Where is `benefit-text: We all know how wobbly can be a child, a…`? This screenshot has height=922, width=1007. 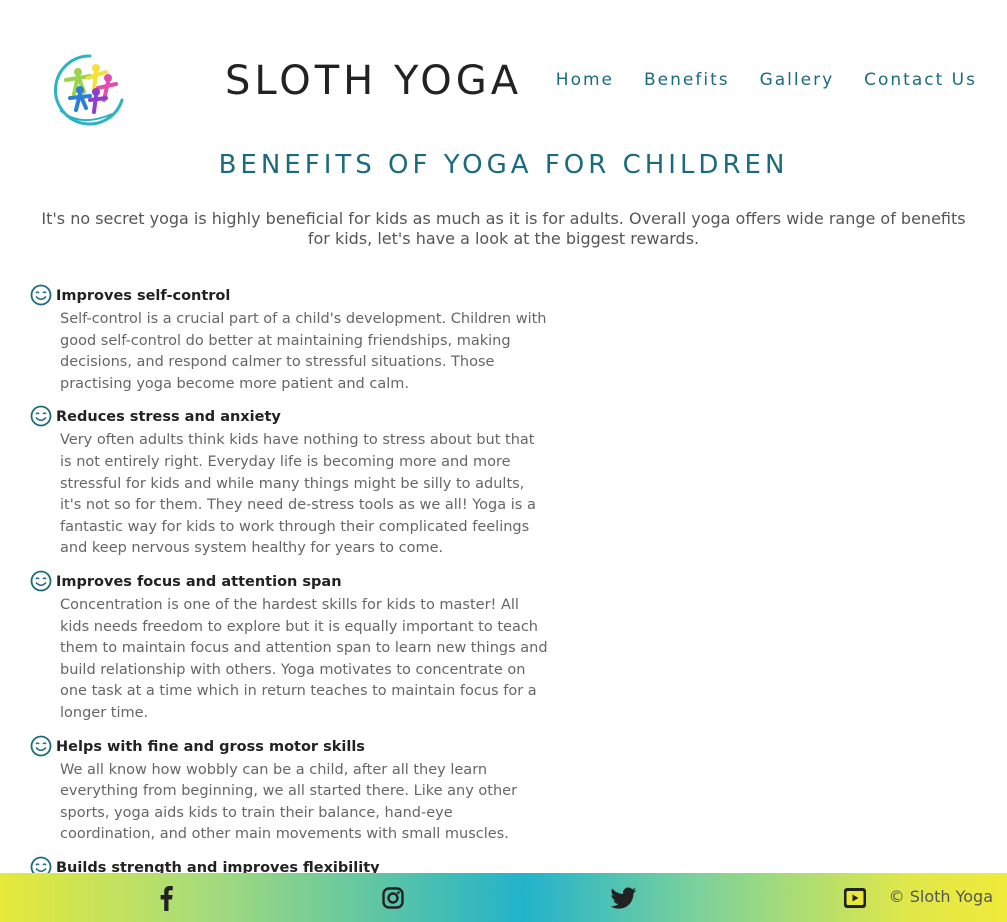 benefit-text: We all know how wobbly can be a child, a… is located at coordinates (289, 802).